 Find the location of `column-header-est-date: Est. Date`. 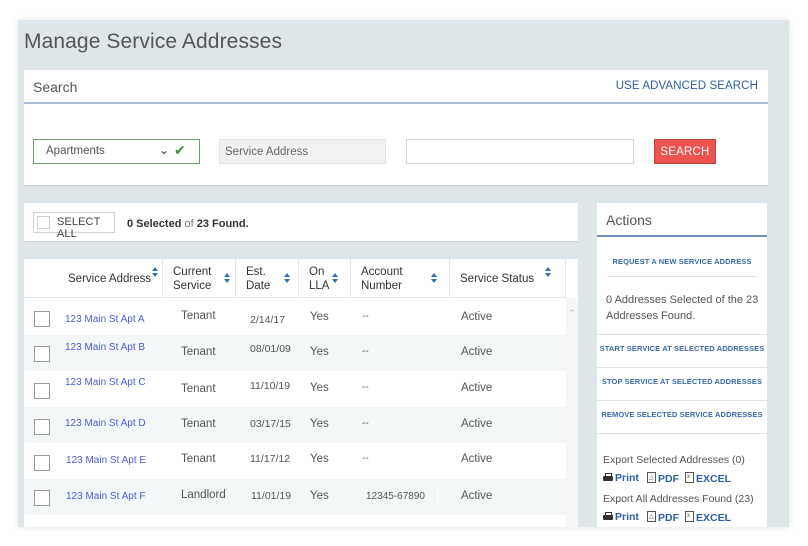

column-header-est-date: Est. Date is located at coordinates (267, 278).